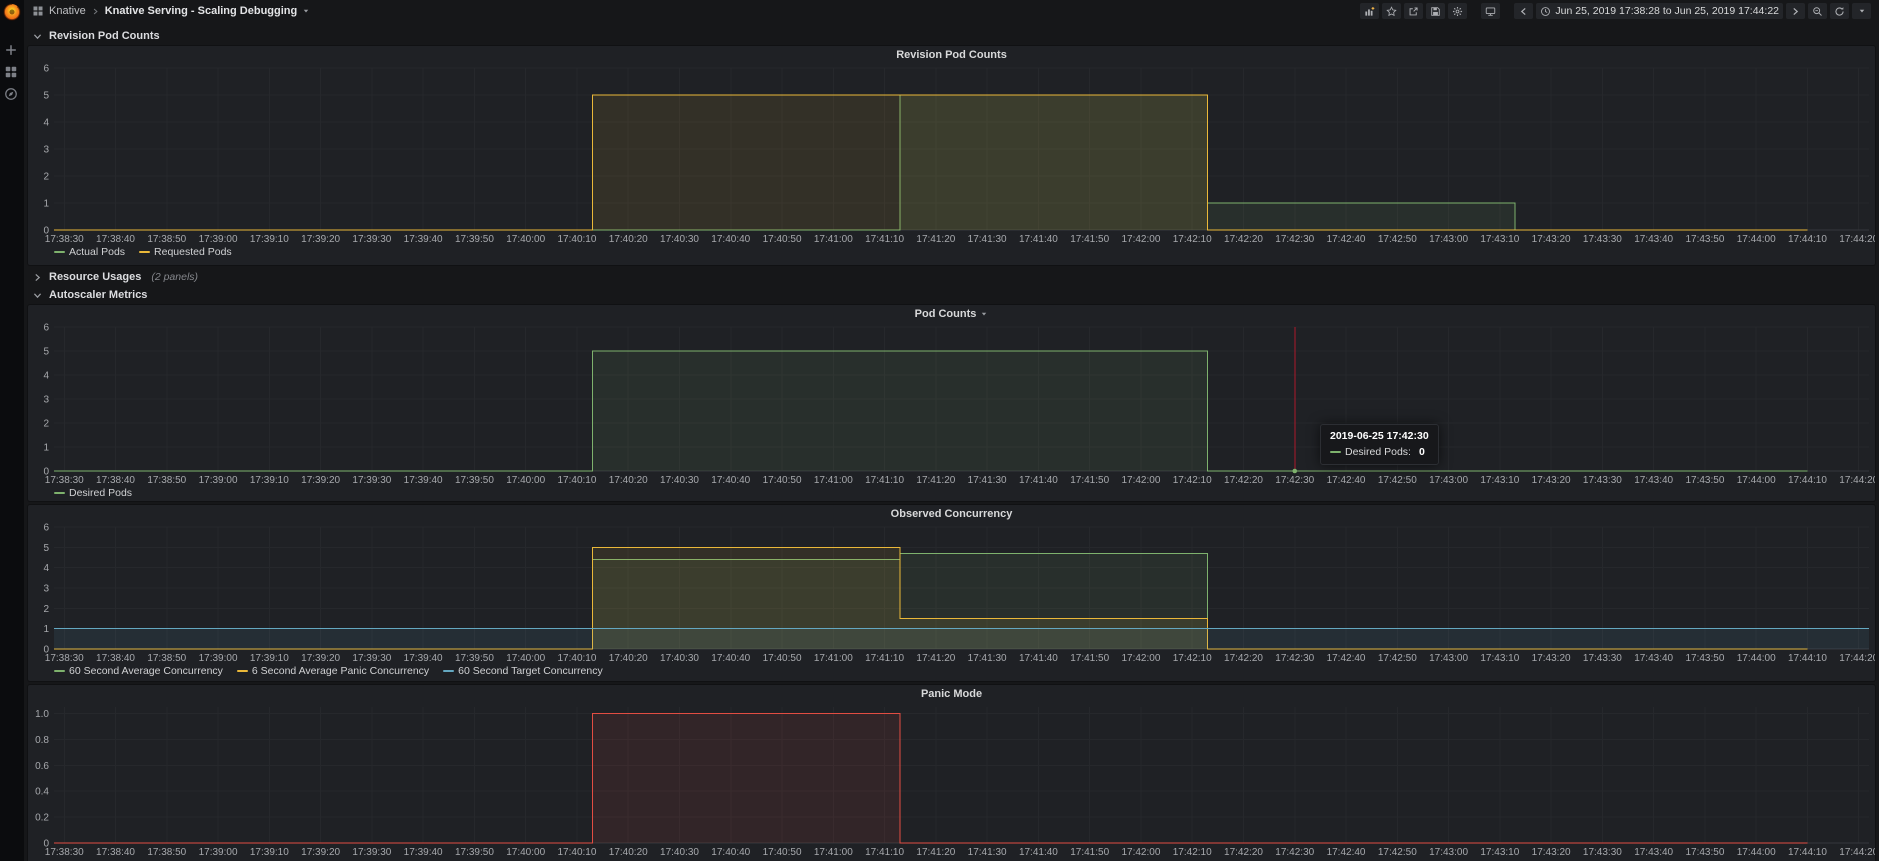  What do you see at coordinates (1397, 658) in the screenshot?
I see `svg-text: 17:42:50` at bounding box center [1397, 658].